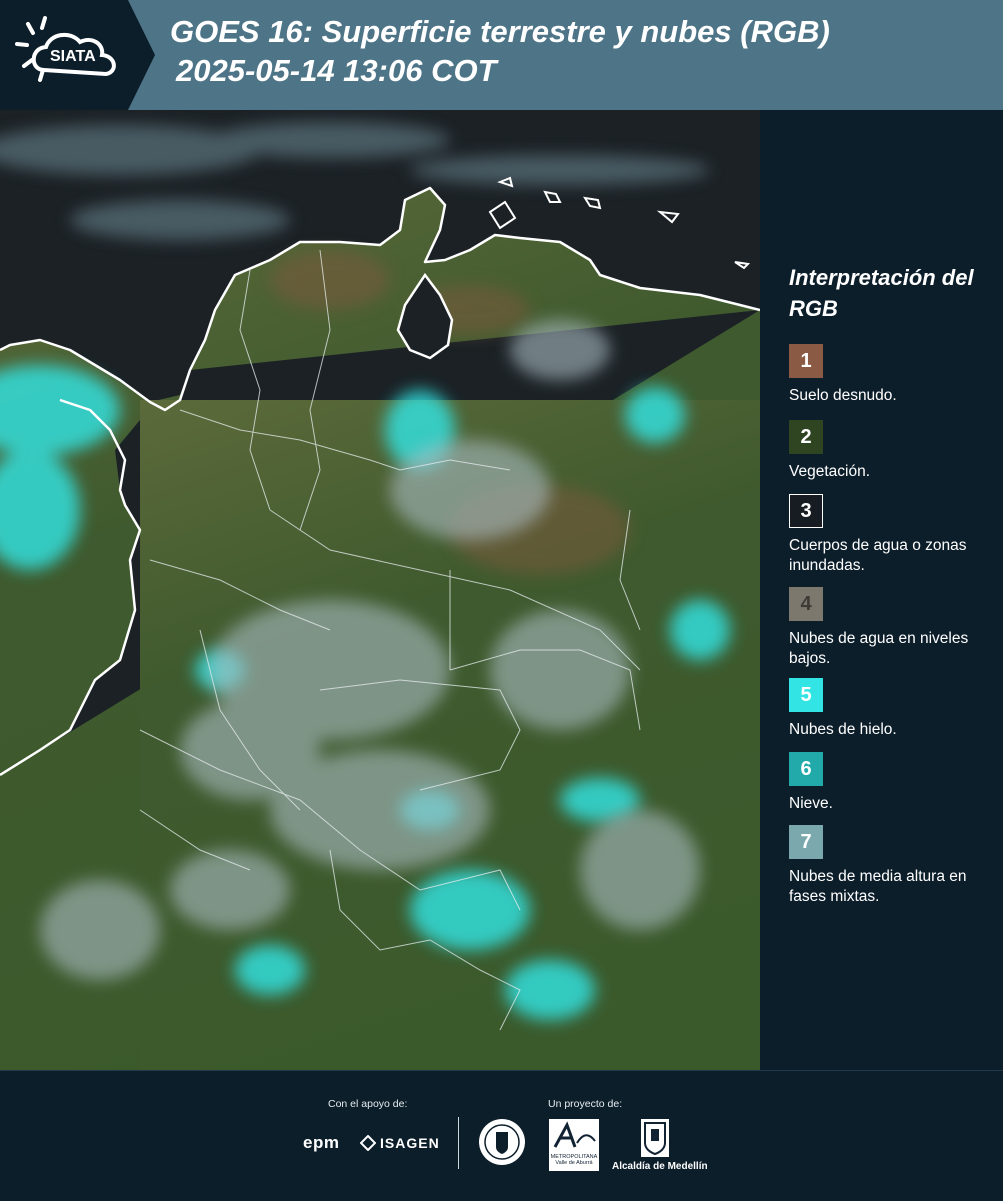 The height and width of the screenshot is (1201, 1003). I want to click on legend-swatch-2: 2, so click(806, 437).